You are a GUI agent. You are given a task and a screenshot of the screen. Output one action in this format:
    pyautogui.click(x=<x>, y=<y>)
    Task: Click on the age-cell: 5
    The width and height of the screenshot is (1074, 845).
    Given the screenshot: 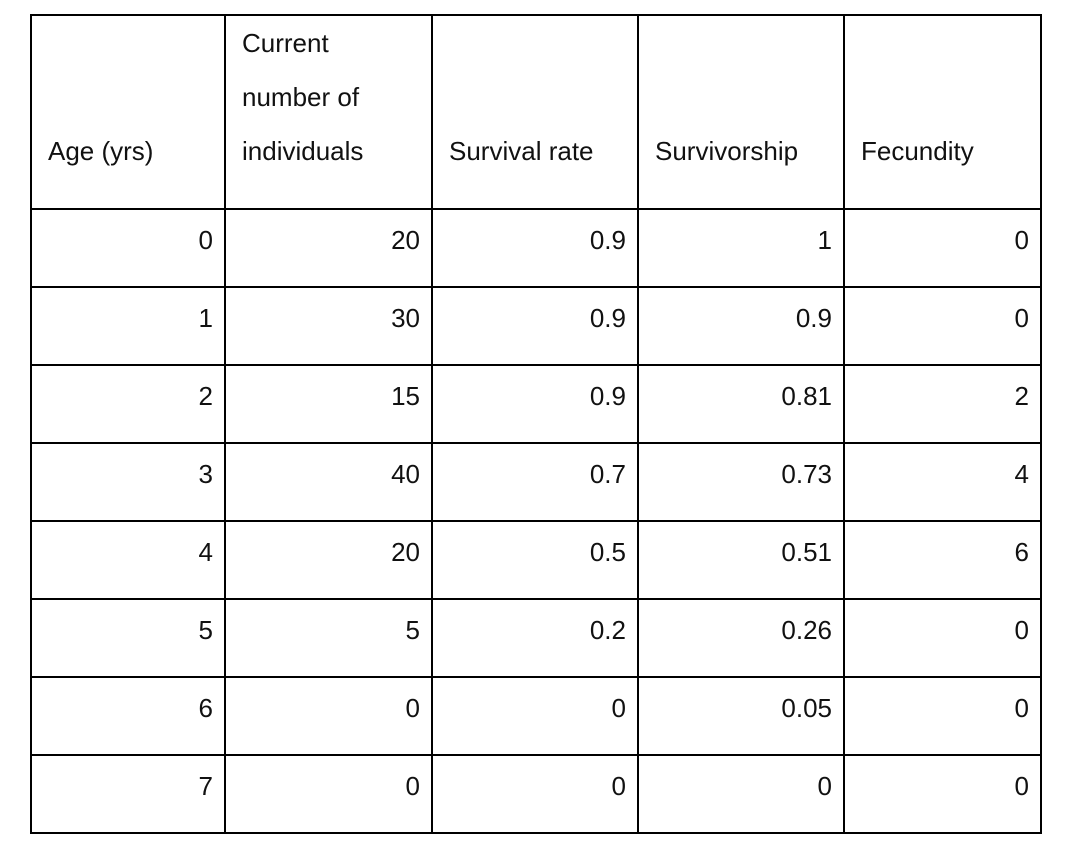 What is the action you would take?
    pyautogui.click(x=128, y=638)
    